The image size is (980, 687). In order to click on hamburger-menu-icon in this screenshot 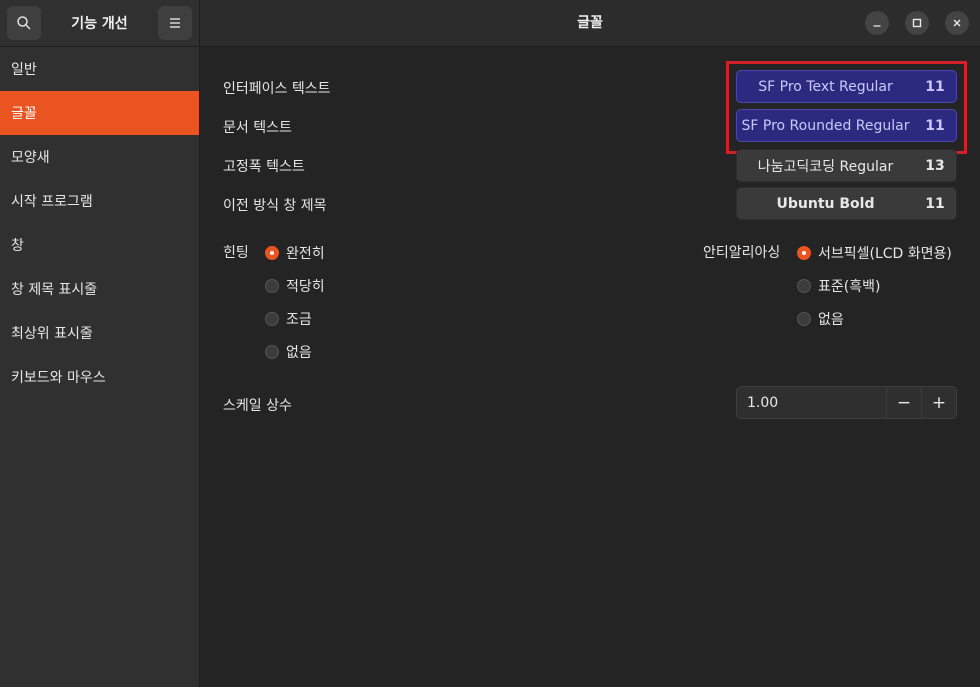, I will do `click(175, 23)`.